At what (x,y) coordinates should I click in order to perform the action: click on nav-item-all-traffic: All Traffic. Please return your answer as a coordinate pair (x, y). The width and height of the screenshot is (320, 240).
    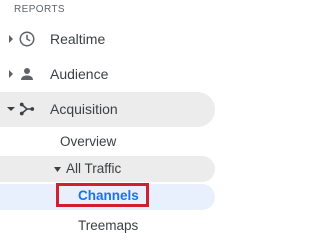
    Looking at the image, I should click on (110, 169).